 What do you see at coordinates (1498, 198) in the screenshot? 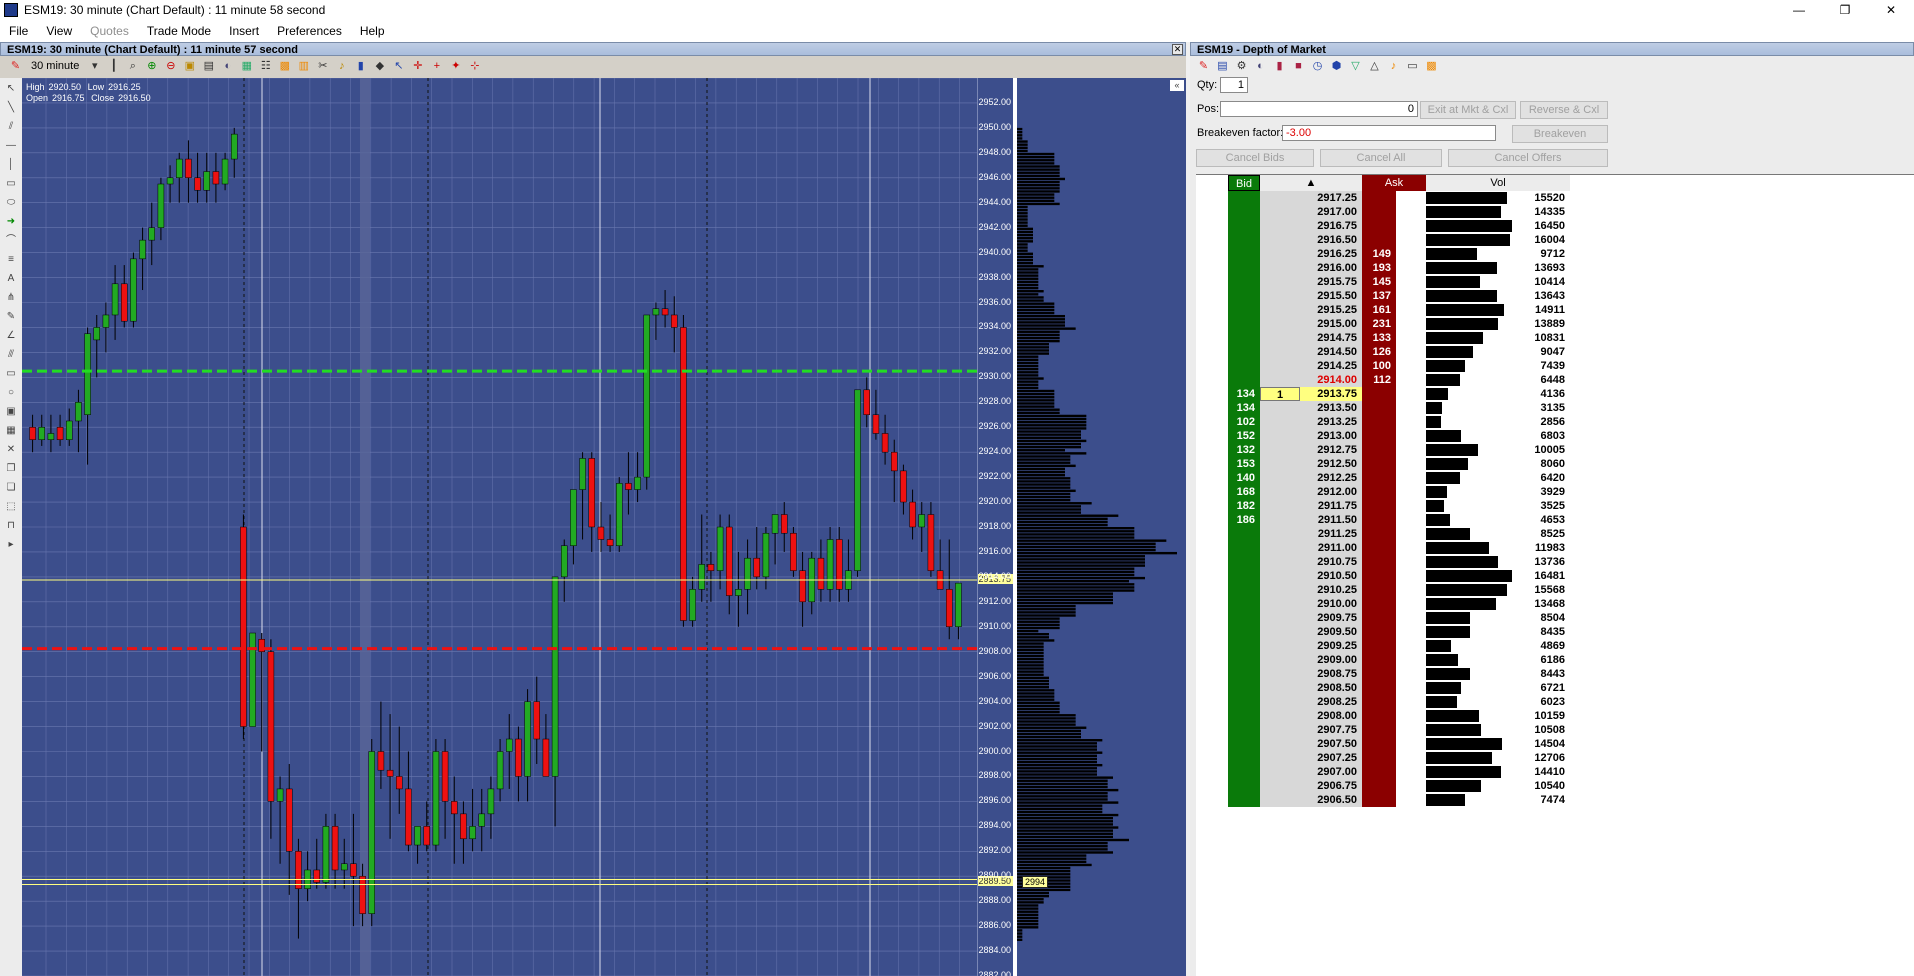
I see `volume-cell: 15520` at bounding box center [1498, 198].